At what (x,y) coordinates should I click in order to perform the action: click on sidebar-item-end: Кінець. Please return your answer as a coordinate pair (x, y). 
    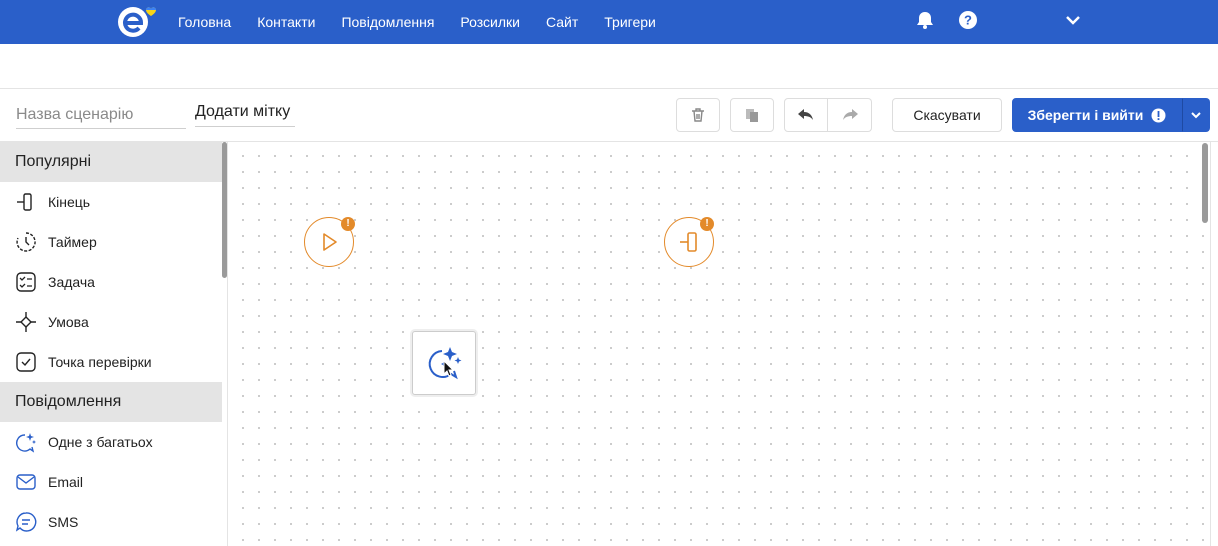
    Looking at the image, I should click on (113, 202).